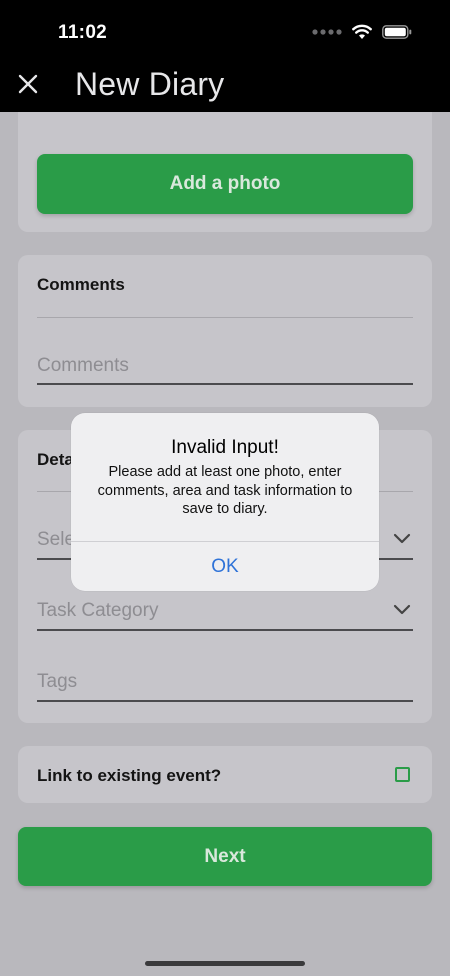  I want to click on link-event-checkbox, so click(402, 774).